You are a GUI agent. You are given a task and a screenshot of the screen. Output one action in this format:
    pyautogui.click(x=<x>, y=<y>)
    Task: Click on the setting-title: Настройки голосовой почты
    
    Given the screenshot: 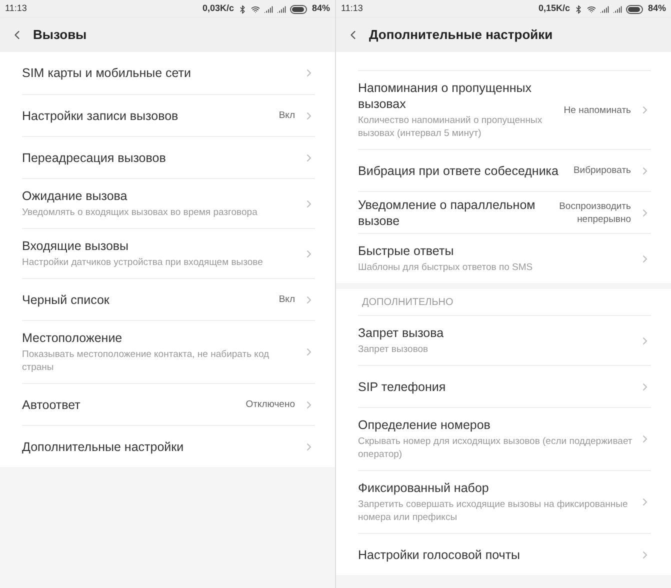 What is the action you would take?
    pyautogui.click(x=440, y=554)
    